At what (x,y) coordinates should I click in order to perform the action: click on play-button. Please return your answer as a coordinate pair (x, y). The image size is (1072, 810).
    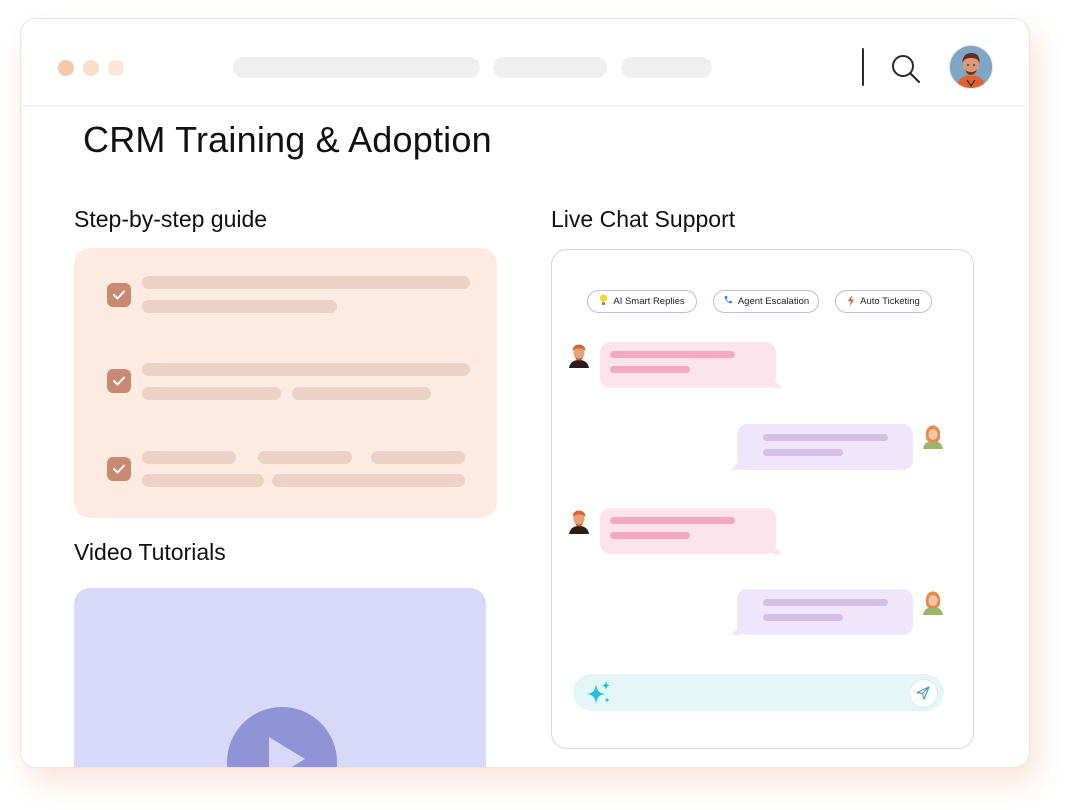
    Looking at the image, I should click on (282, 737).